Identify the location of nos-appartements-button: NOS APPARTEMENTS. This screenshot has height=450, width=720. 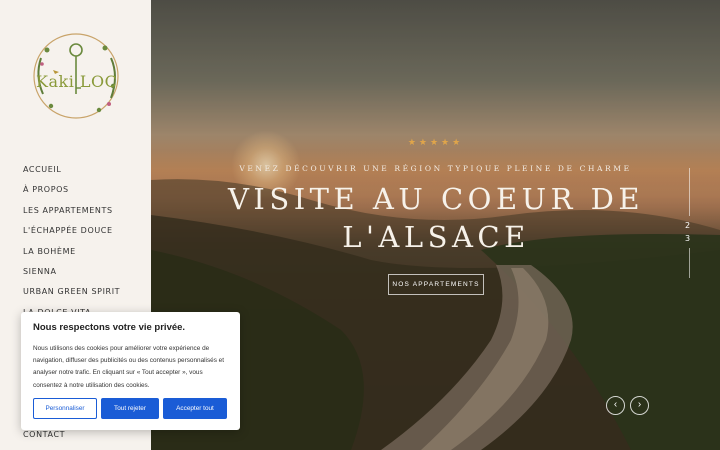
(436, 284).